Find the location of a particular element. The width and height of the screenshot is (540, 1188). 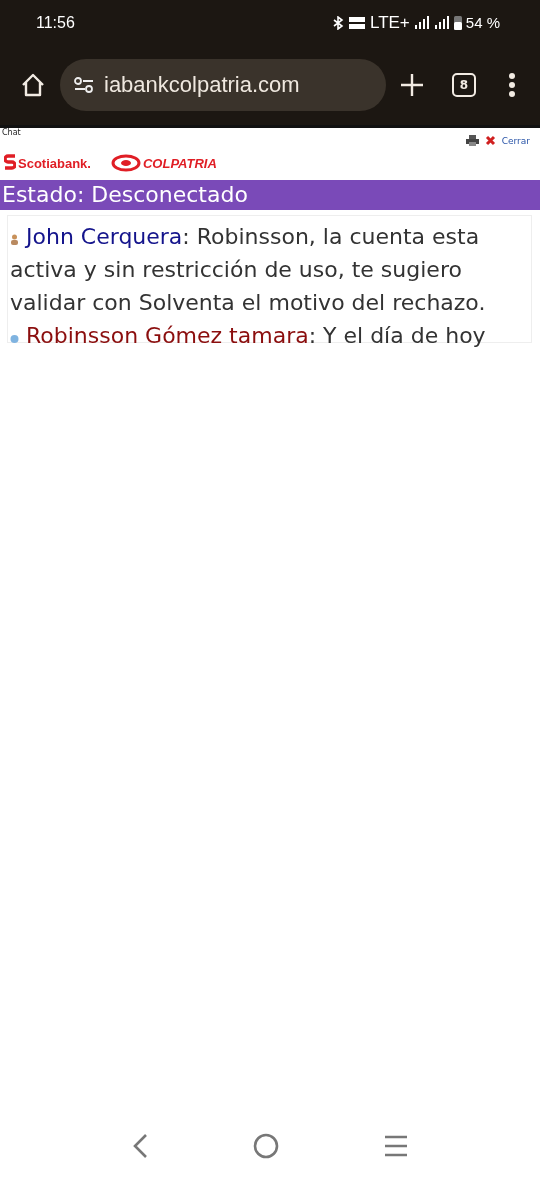

close-icon is located at coordinates (490, 140).